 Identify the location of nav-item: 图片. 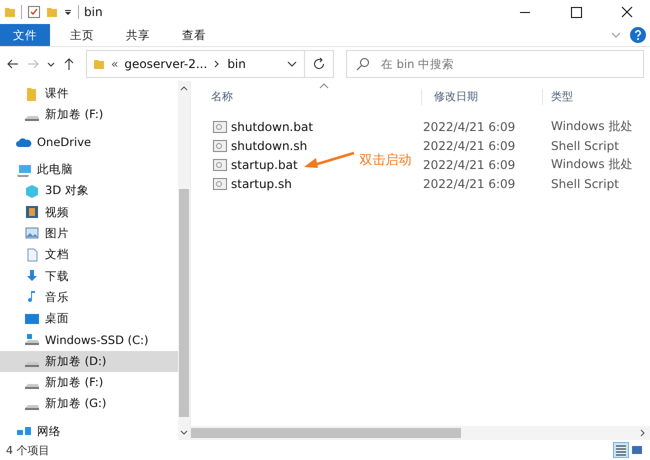
(89, 233).